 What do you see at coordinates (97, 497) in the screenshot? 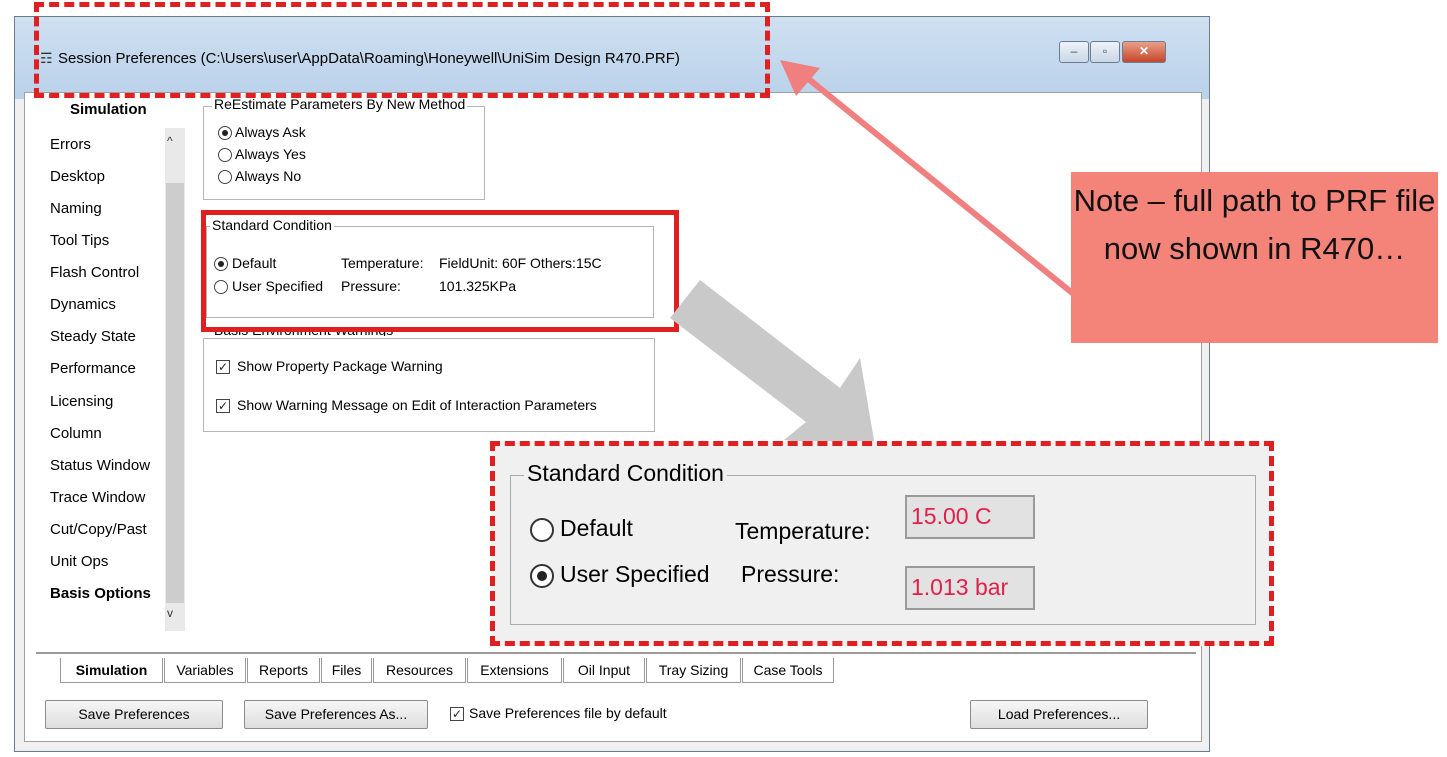
I see `sidebar-item-trace-window: Trace Window` at bounding box center [97, 497].